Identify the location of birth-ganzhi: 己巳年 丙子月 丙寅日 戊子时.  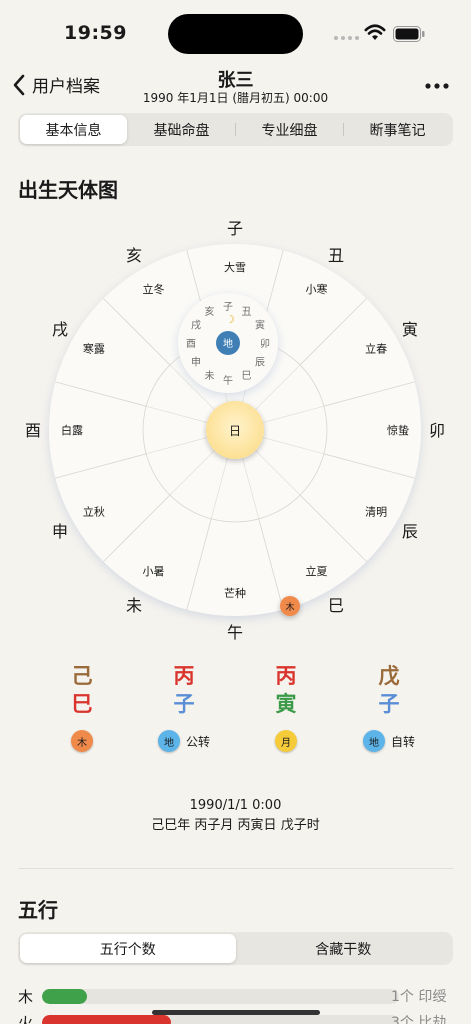
(235, 825).